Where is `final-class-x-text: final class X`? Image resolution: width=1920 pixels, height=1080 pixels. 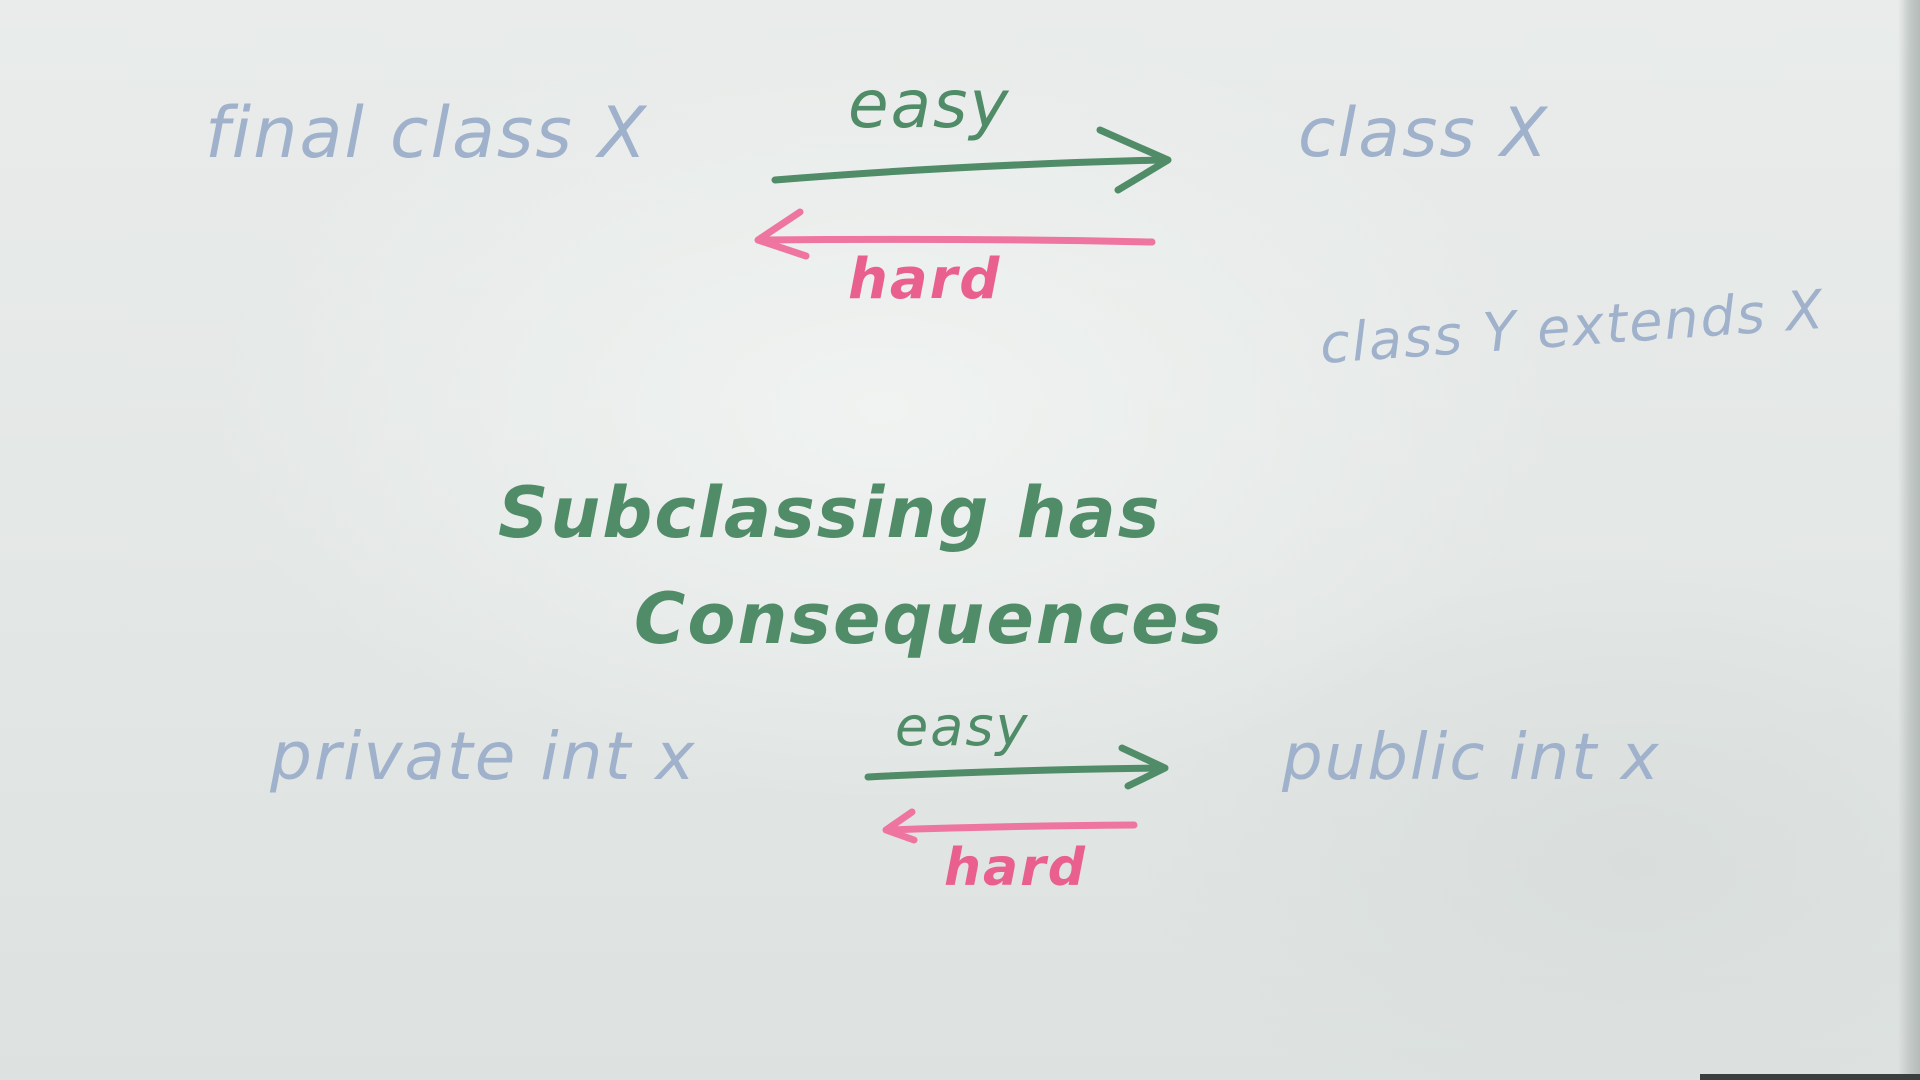 final-class-x-text: final class X is located at coordinates (427, 133).